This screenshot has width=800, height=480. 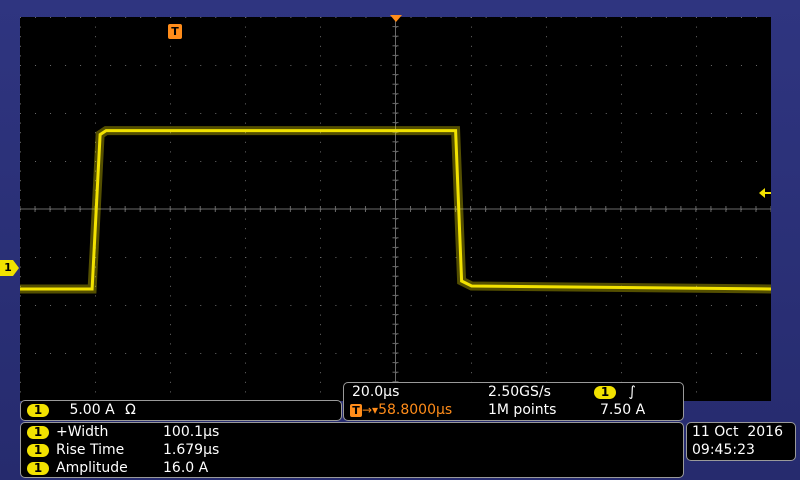 I want to click on measurement-row: 1 +Width 100.1µs, so click(x=123, y=432).